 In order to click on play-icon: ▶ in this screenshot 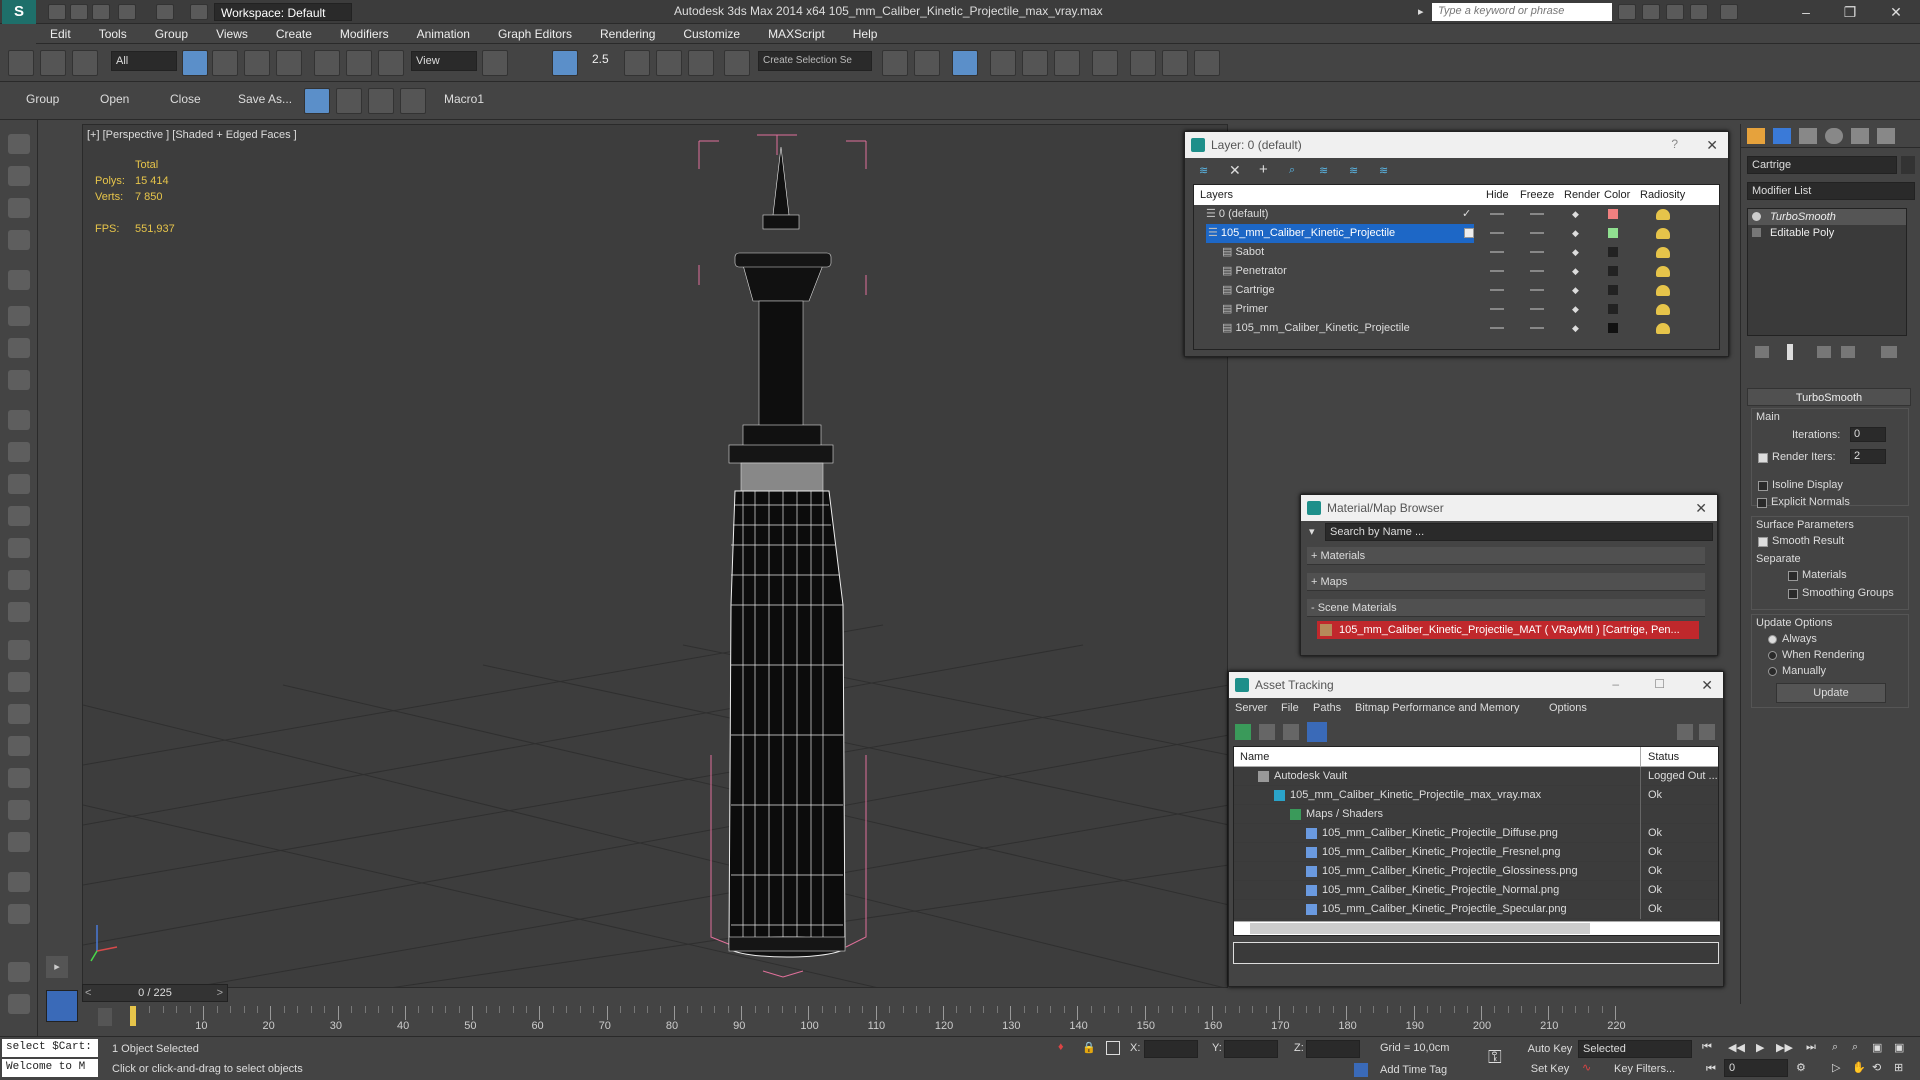, I will do `click(1760, 1047)`.